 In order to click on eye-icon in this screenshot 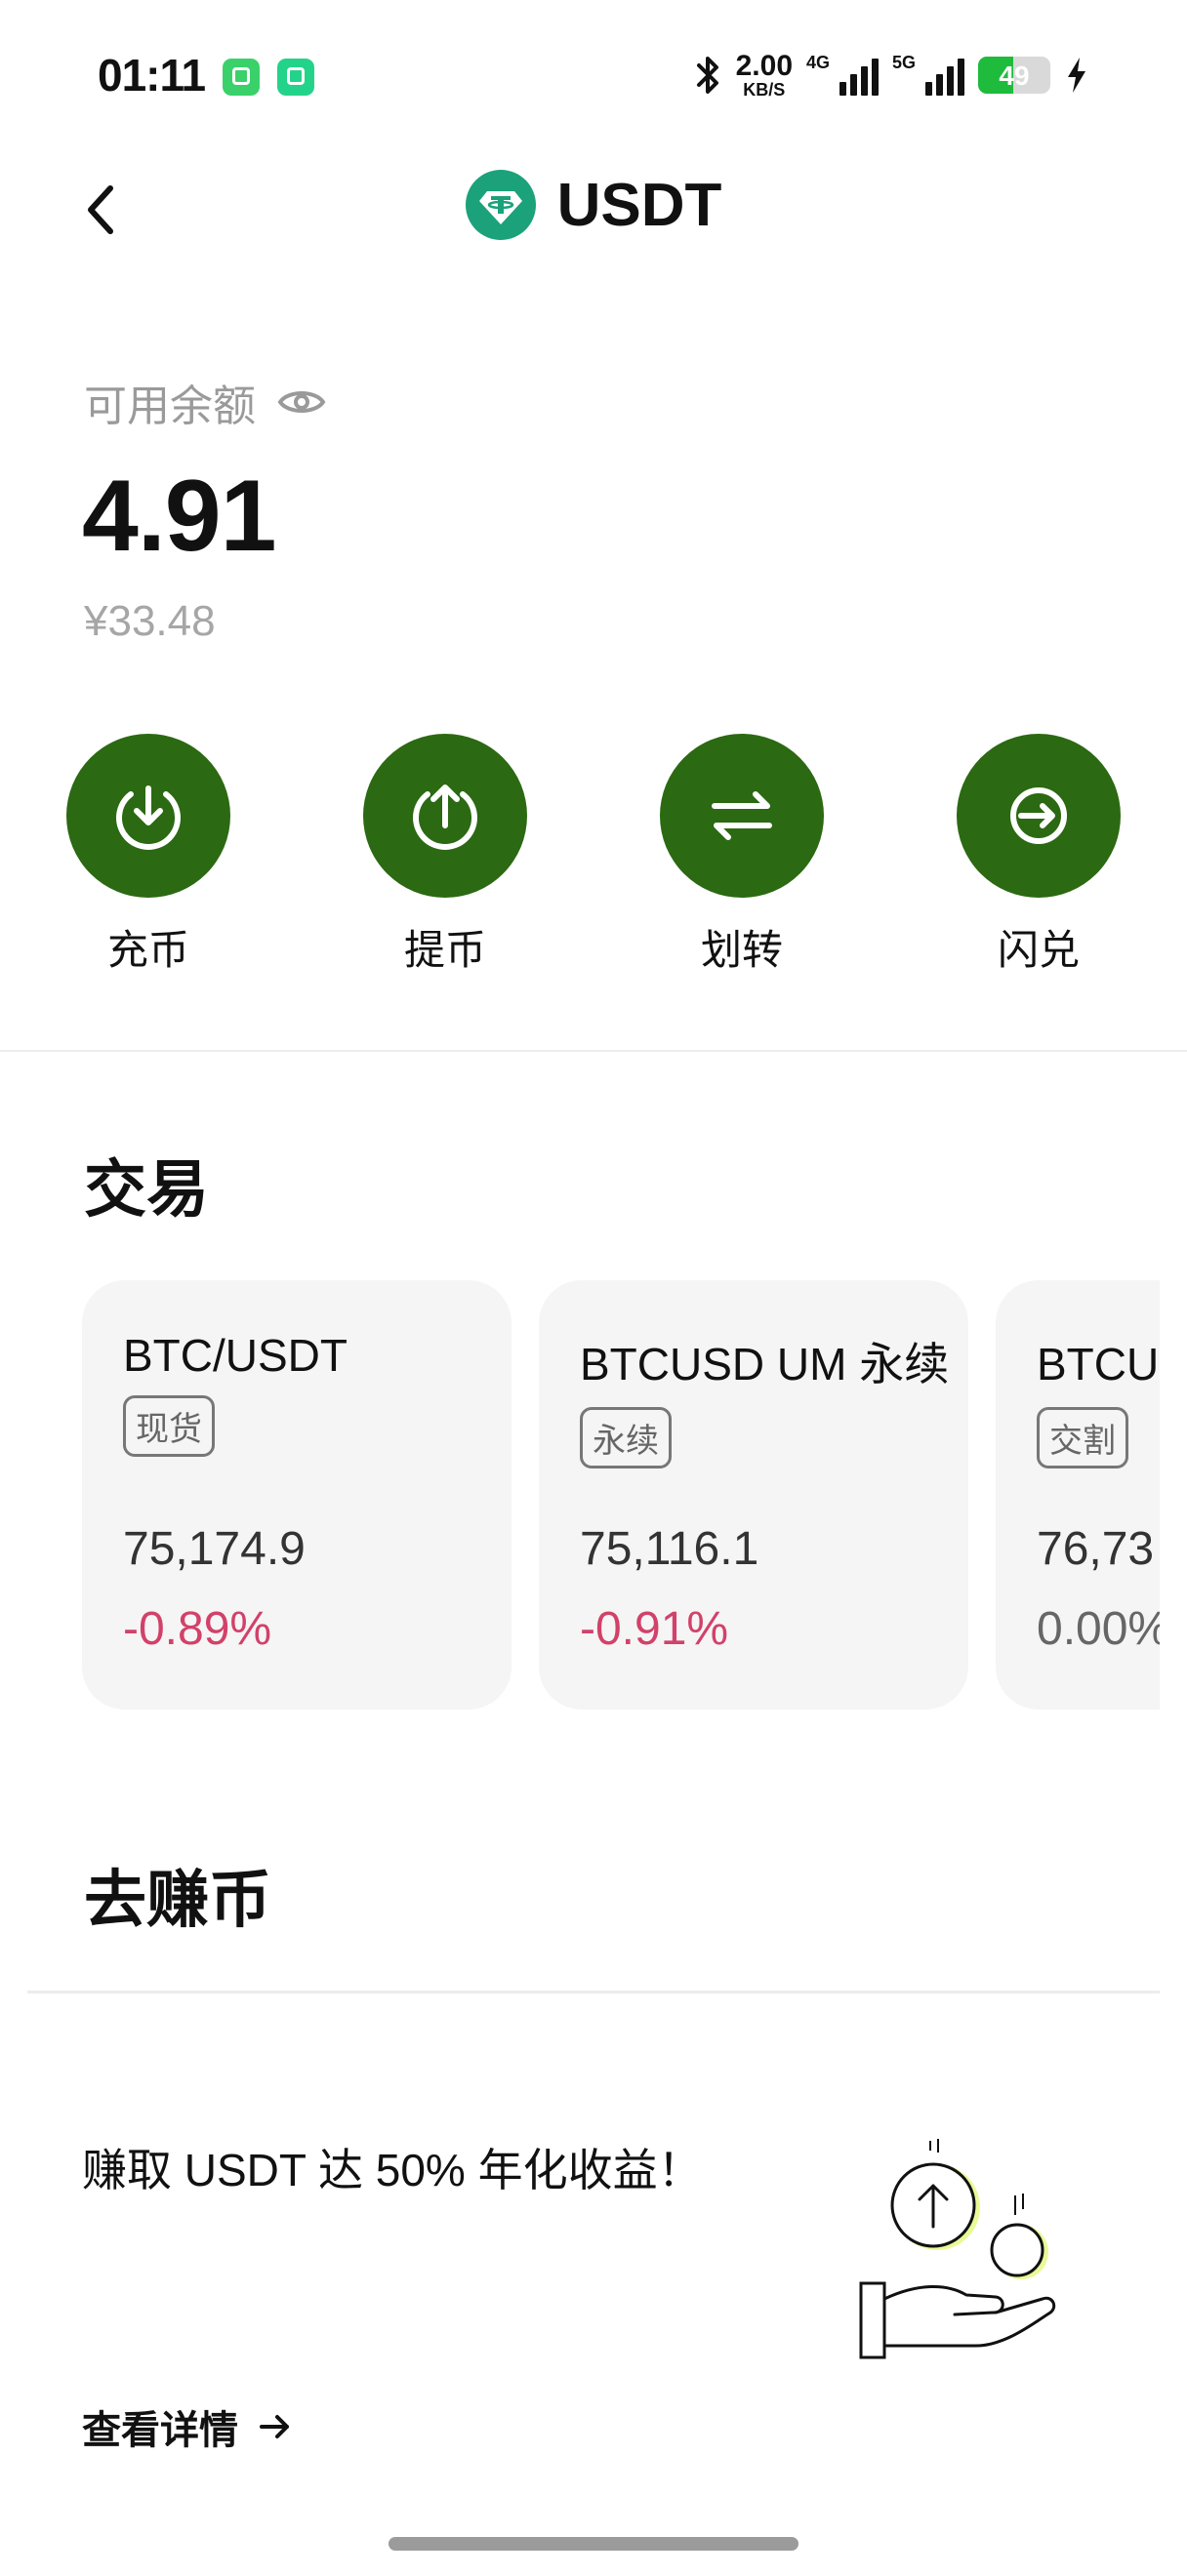, I will do `click(301, 402)`.